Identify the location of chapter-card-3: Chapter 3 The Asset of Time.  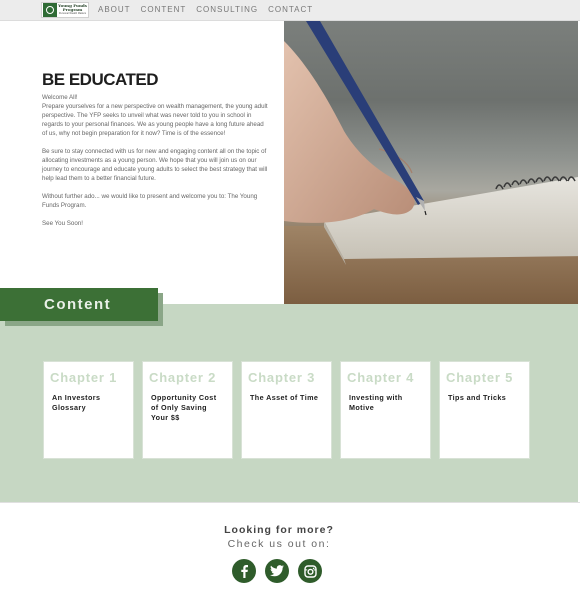
(286, 410).